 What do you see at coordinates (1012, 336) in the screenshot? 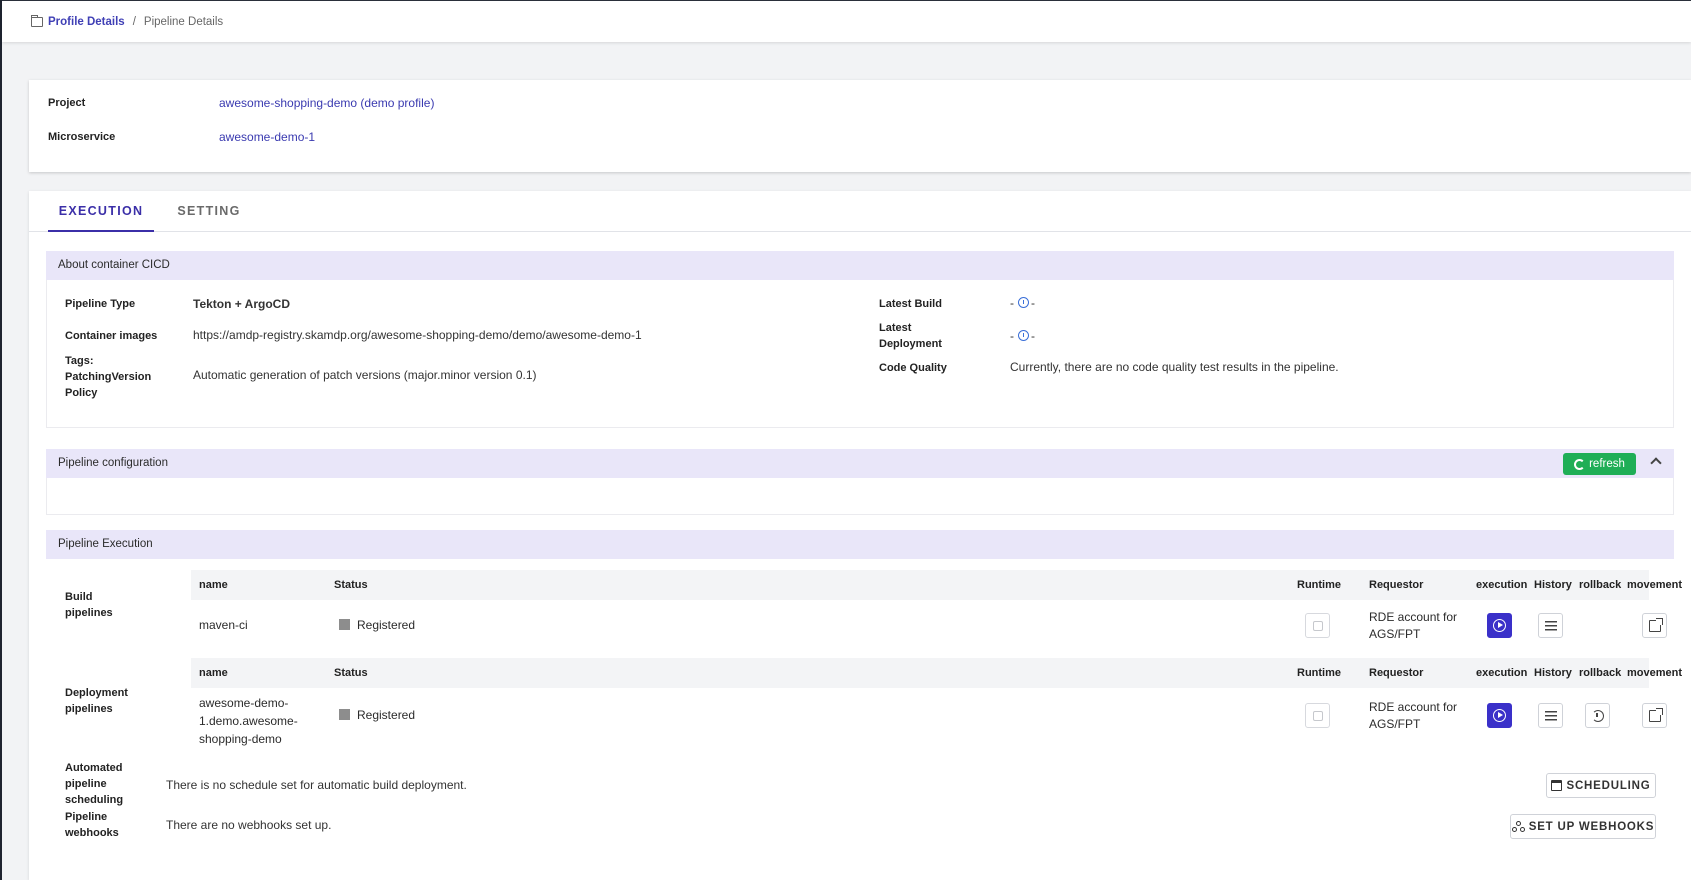
I see `latest-deploy-dash: -` at bounding box center [1012, 336].